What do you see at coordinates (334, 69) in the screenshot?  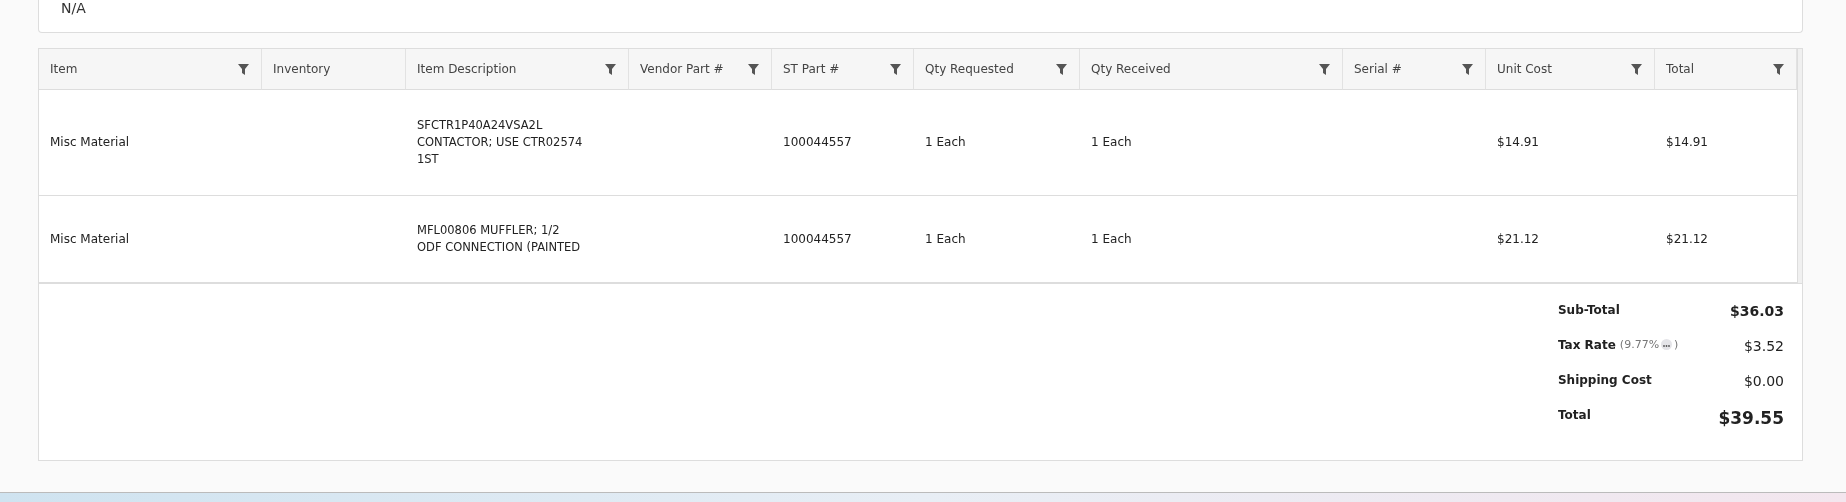 I see `column-header: Inventory` at bounding box center [334, 69].